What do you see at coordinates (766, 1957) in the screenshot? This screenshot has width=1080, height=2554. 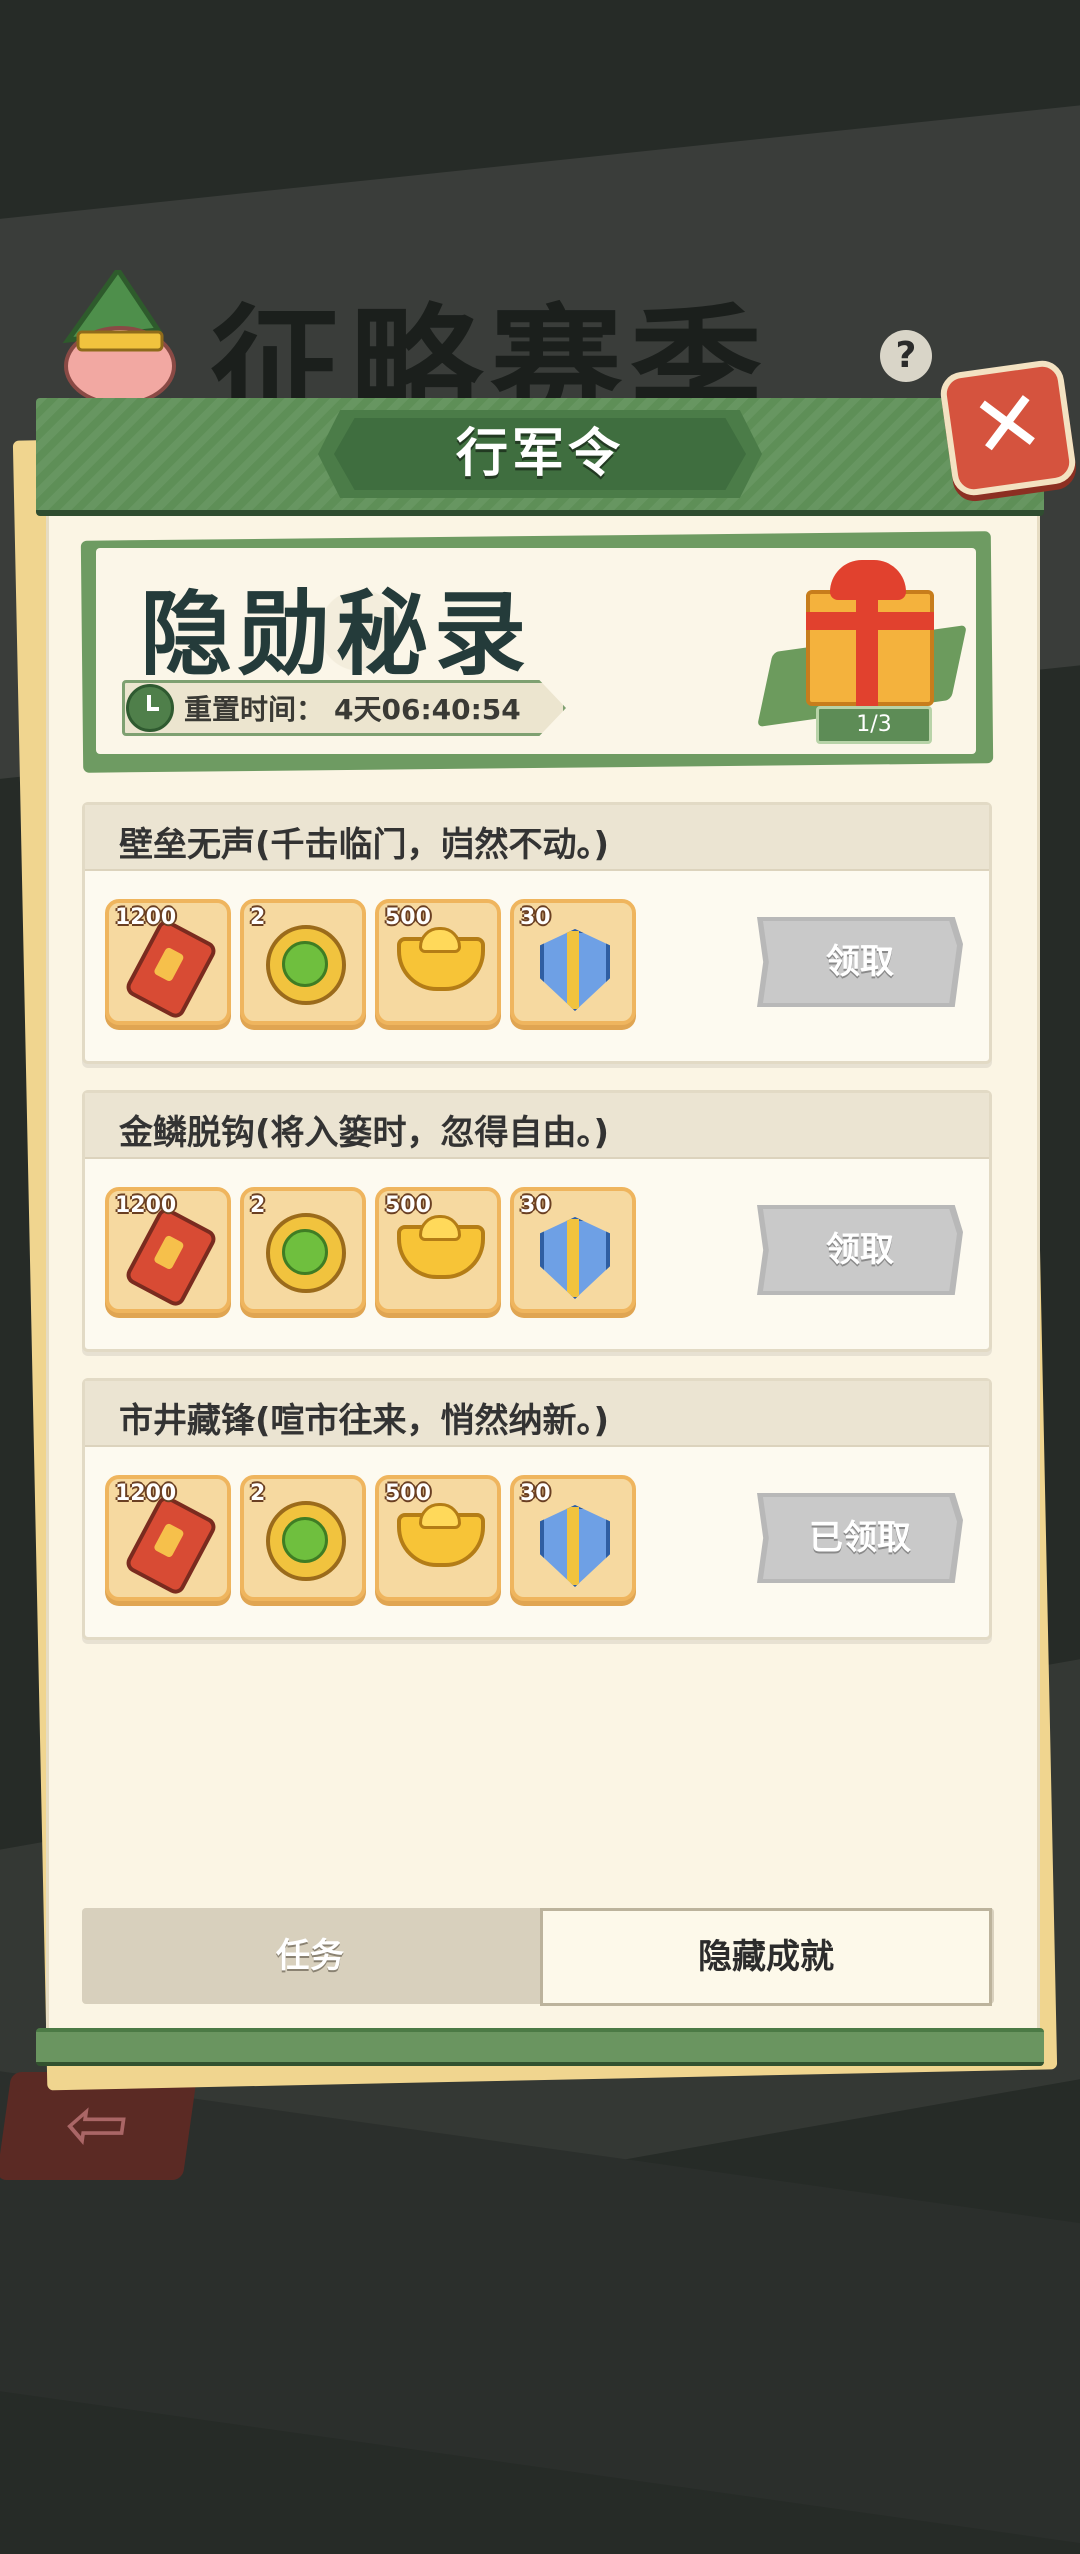 I see `tab-hidden-achievements: 隐藏成就` at bounding box center [766, 1957].